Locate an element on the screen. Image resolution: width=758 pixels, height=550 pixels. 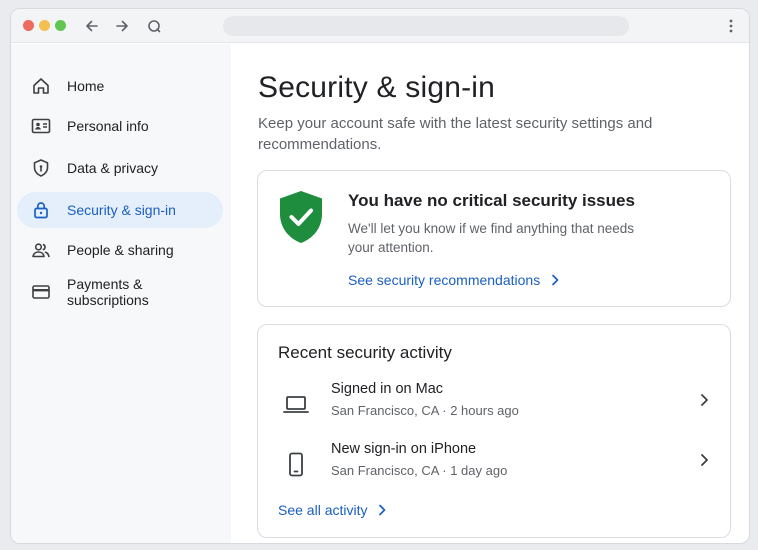
activity-item-detail: San Francisco, CA · 1 day ago is located at coordinates (419, 470).